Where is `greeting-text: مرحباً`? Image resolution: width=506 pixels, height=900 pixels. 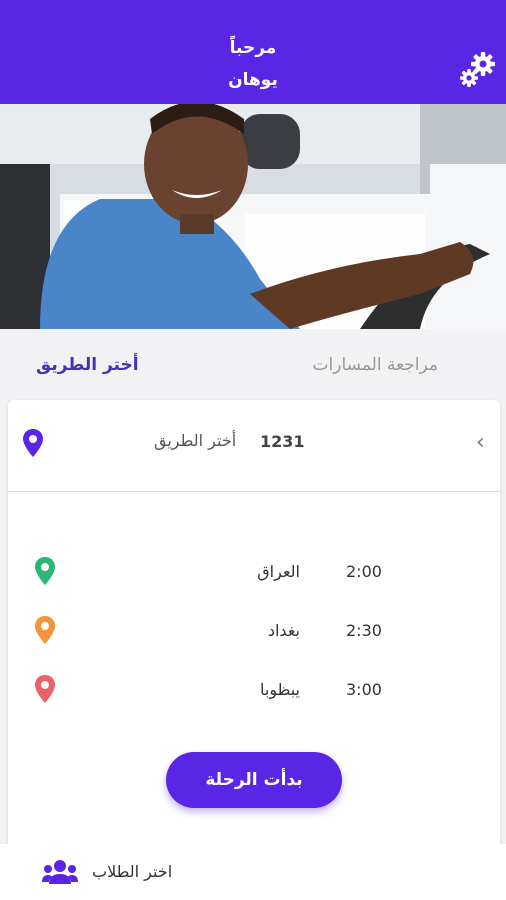
greeting-text: مرحباً is located at coordinates (253, 48).